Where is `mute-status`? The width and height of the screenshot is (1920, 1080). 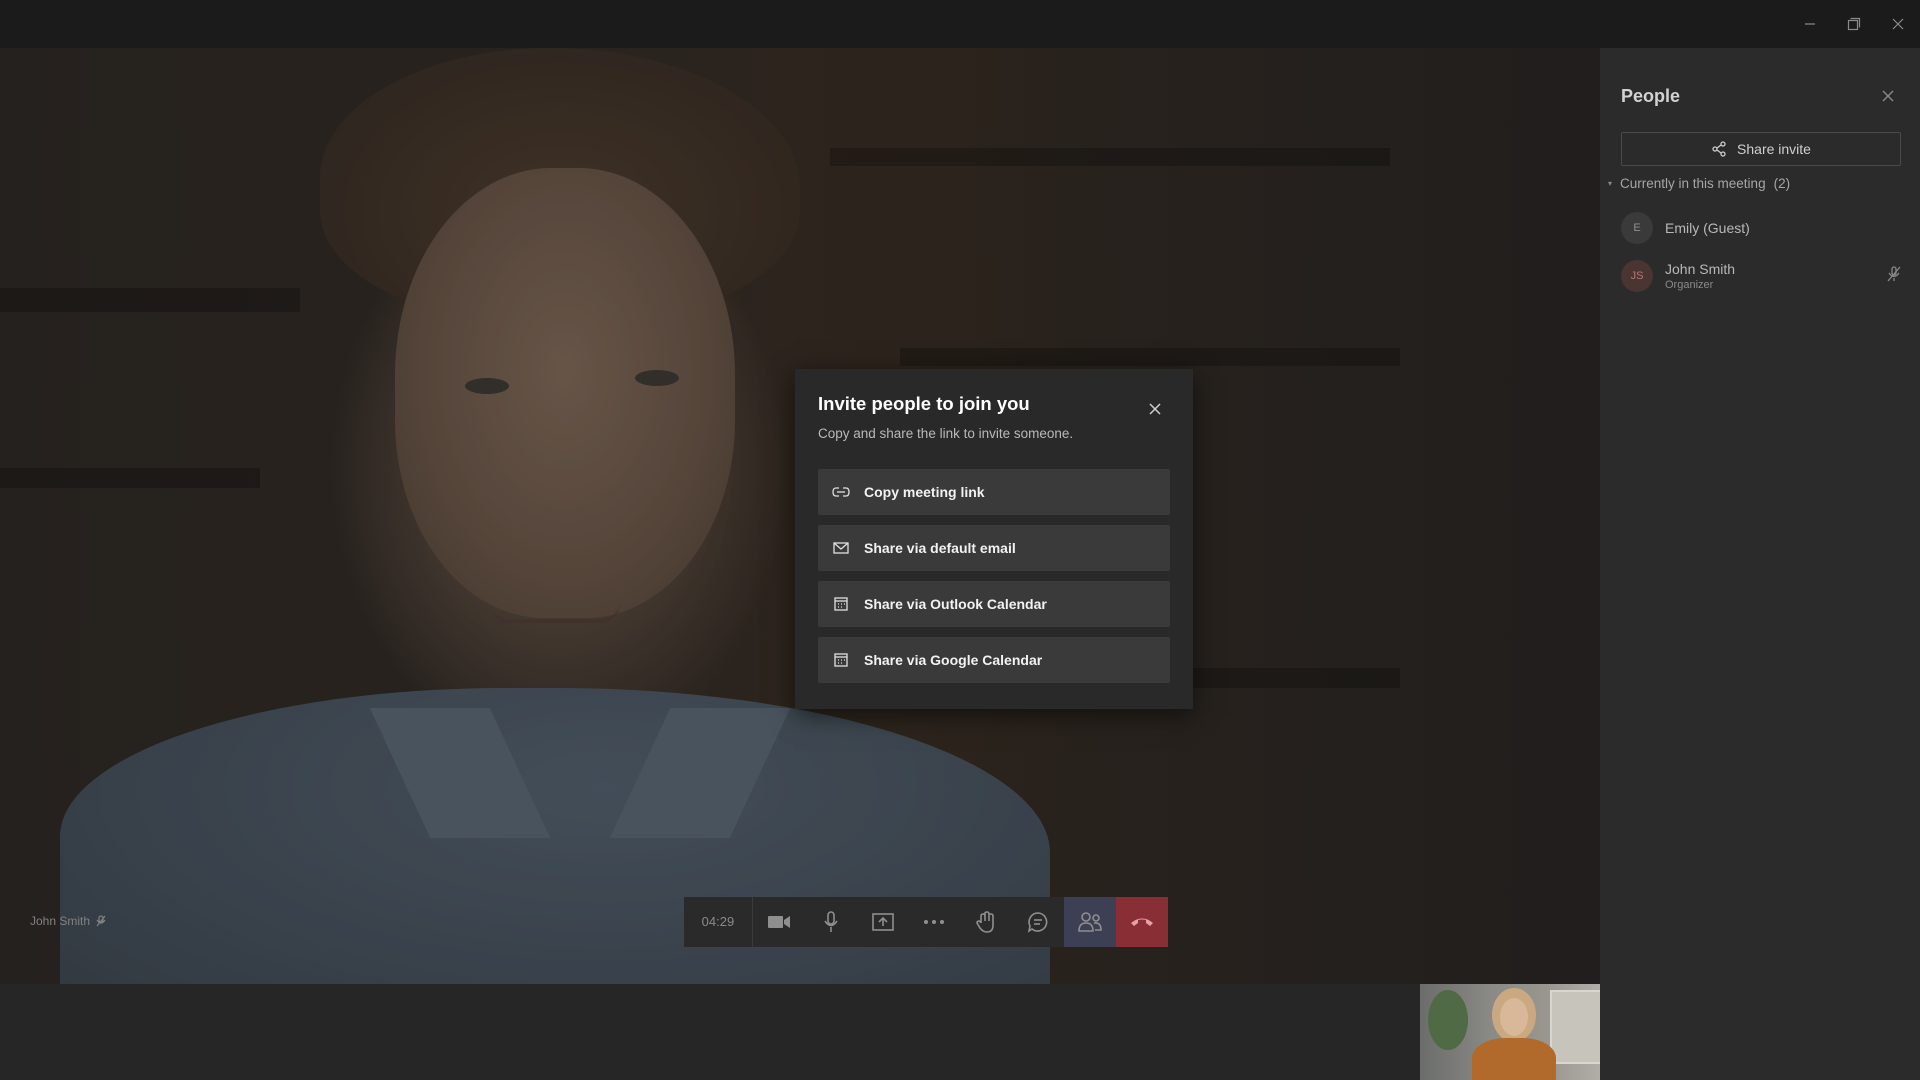 mute-status is located at coordinates (1894, 276).